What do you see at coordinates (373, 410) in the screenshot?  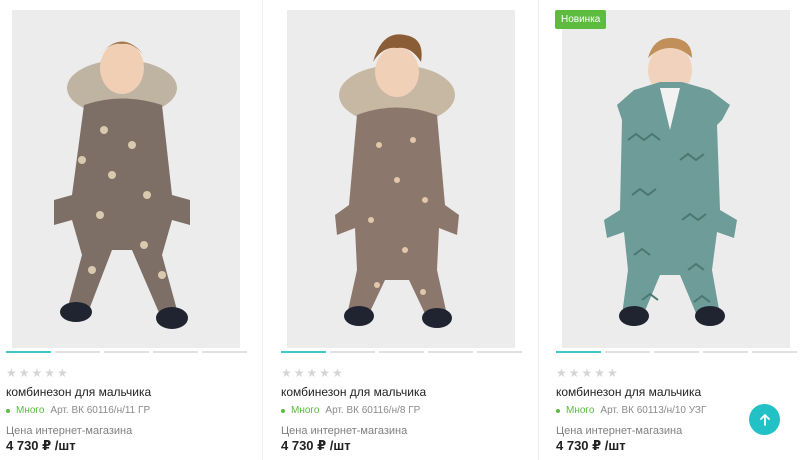 I see `article-number: Арт. ВК 60116/н/8 ГР` at bounding box center [373, 410].